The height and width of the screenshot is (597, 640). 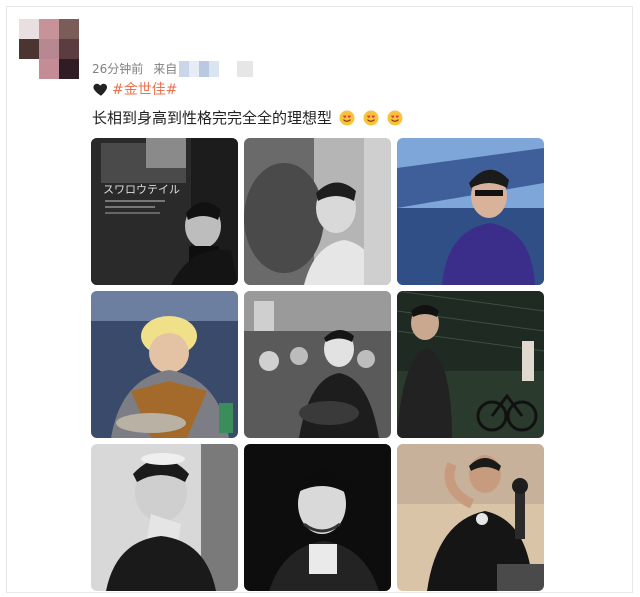 What do you see at coordinates (100, 89) in the screenshot?
I see `black-heart-icon` at bounding box center [100, 89].